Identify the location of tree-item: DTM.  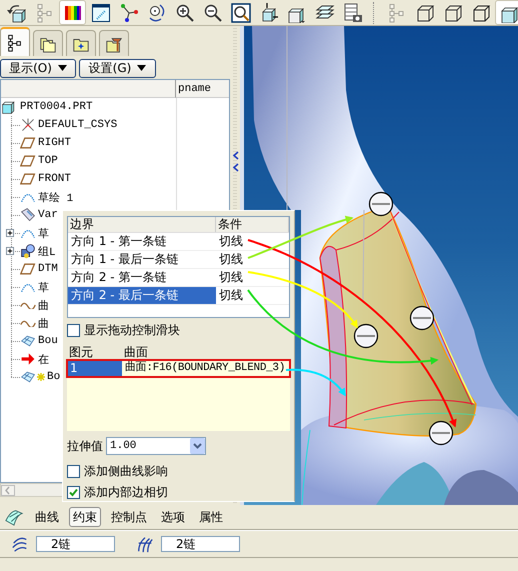
(29, 269).